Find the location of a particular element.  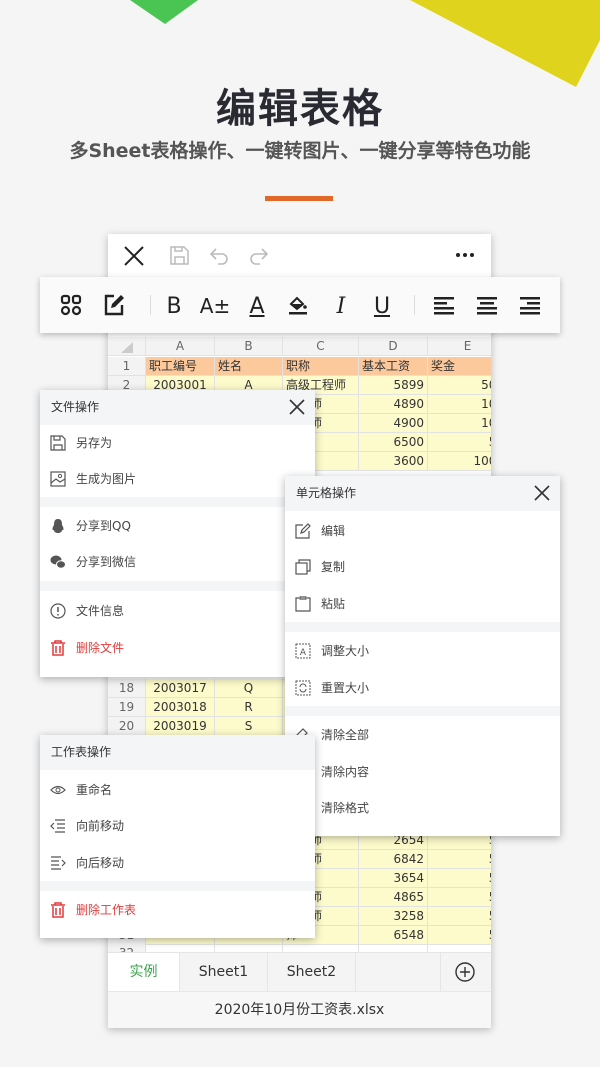

cell: 500 is located at coordinates (459, 385).